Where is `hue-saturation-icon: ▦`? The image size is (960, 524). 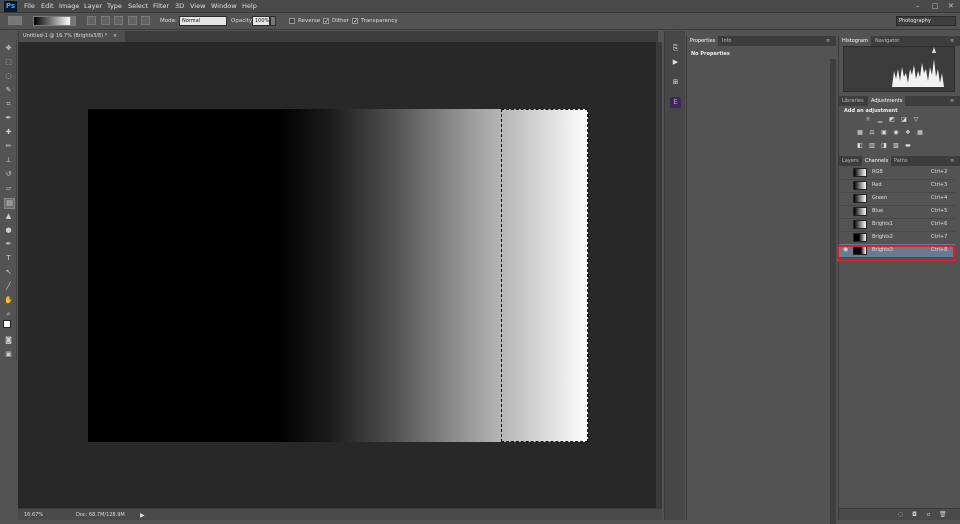 hue-saturation-icon: ▦ is located at coordinates (860, 133).